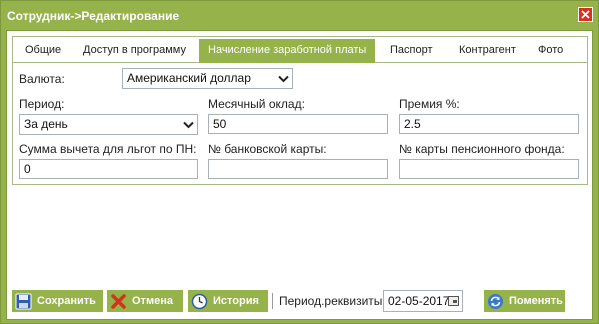  I want to click on tab-program-access: Доступ в программу, so click(134, 50).